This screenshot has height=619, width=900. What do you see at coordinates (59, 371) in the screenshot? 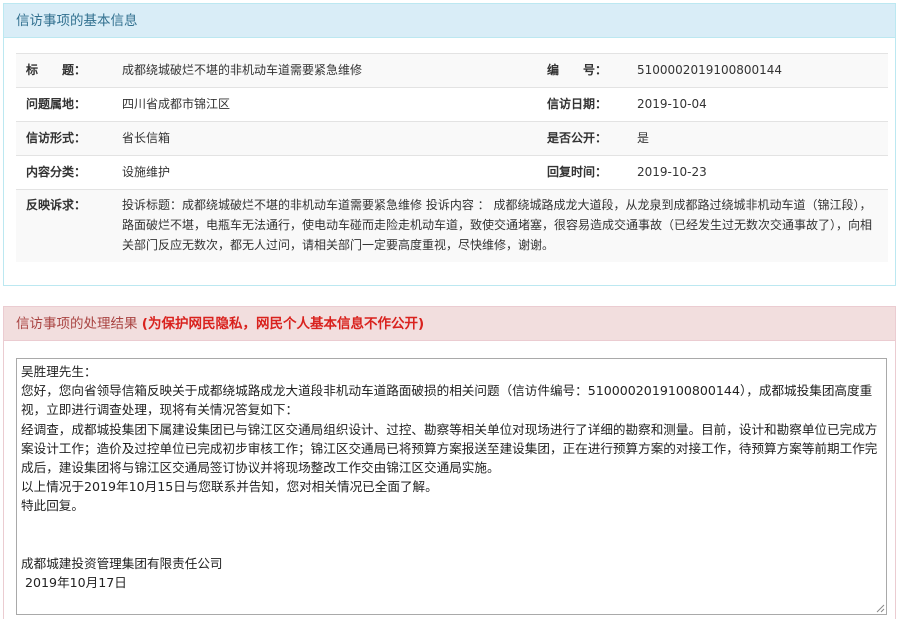
I see `reply-line: 吴胜理先生：` at bounding box center [59, 371].